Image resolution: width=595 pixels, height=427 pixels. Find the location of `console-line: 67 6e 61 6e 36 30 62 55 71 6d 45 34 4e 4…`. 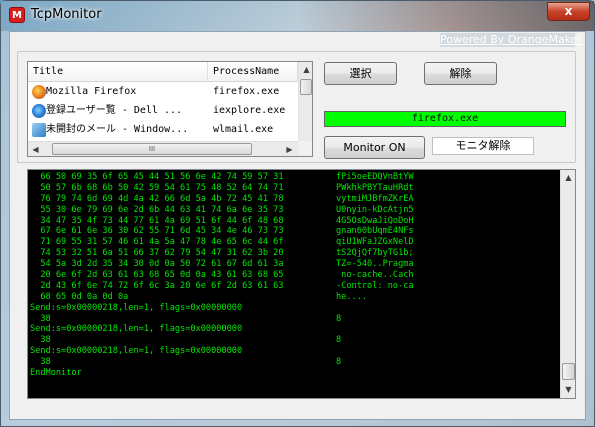

console-line: 67 6e 61 6e 36 30 62 55 71 6d 45 34 4e 4… is located at coordinates (295, 231).